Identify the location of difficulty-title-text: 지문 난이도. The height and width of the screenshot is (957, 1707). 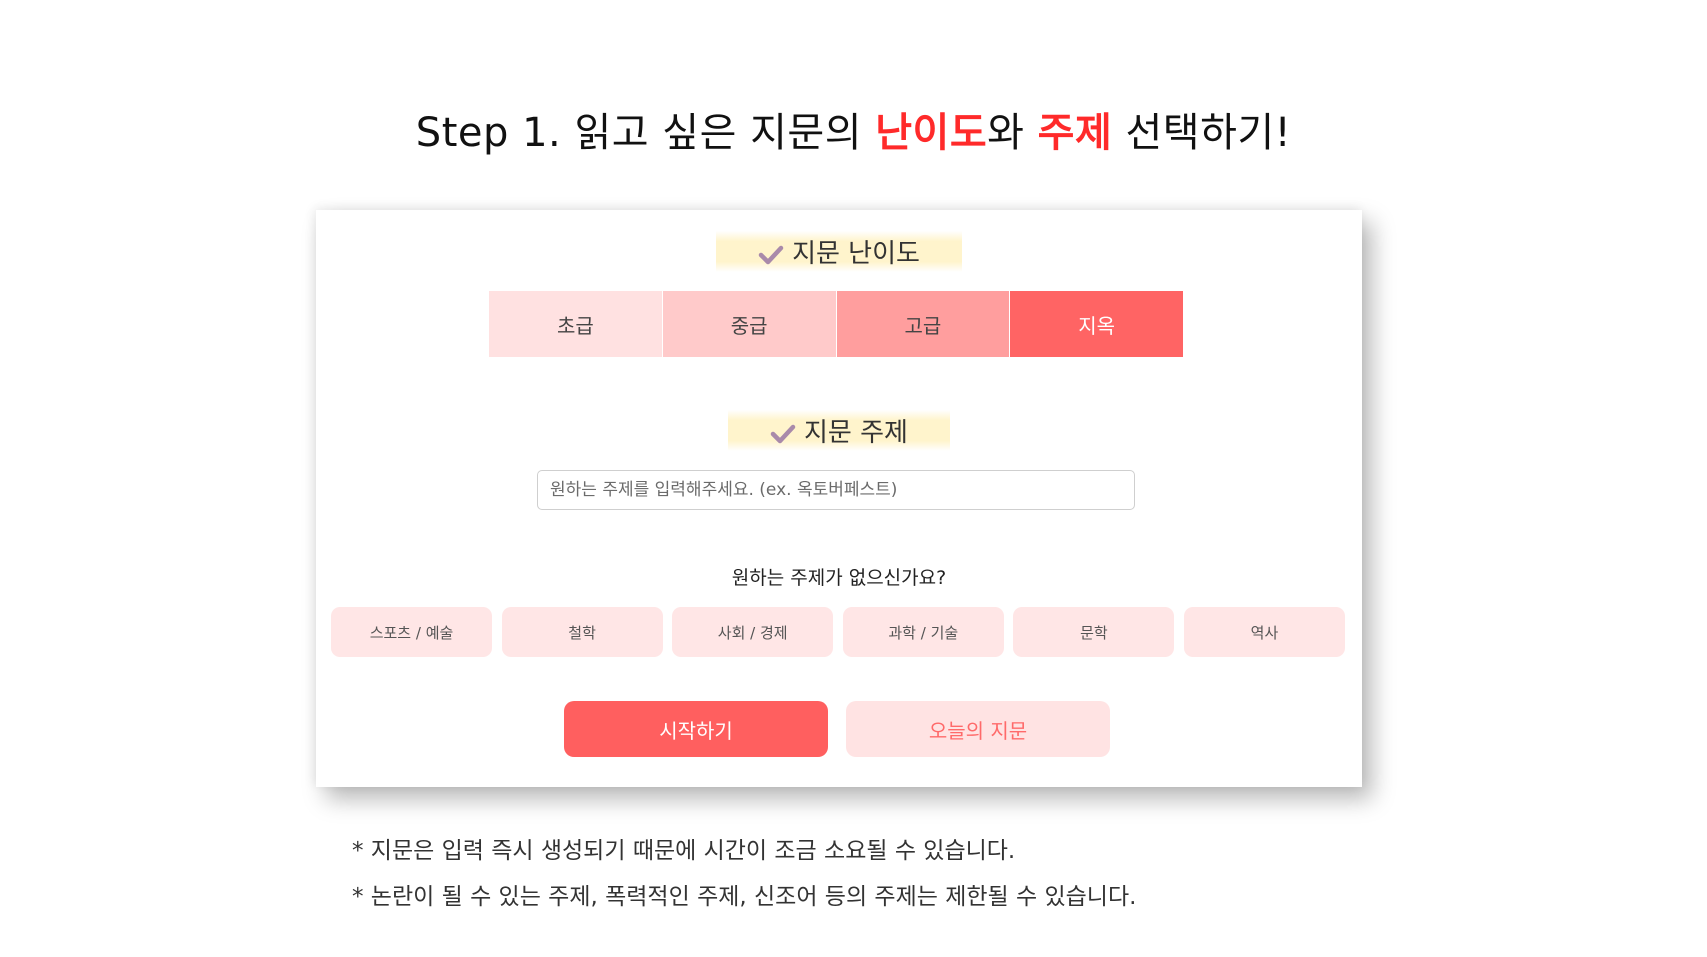
(856, 254).